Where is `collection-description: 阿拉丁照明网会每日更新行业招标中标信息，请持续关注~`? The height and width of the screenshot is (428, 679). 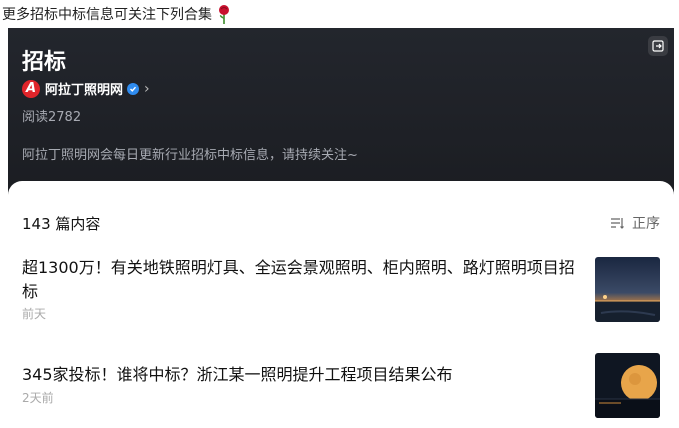
collection-description: 阿拉丁照明网会每日更新行业招标中标信息，请持续关注~ is located at coordinates (190, 155).